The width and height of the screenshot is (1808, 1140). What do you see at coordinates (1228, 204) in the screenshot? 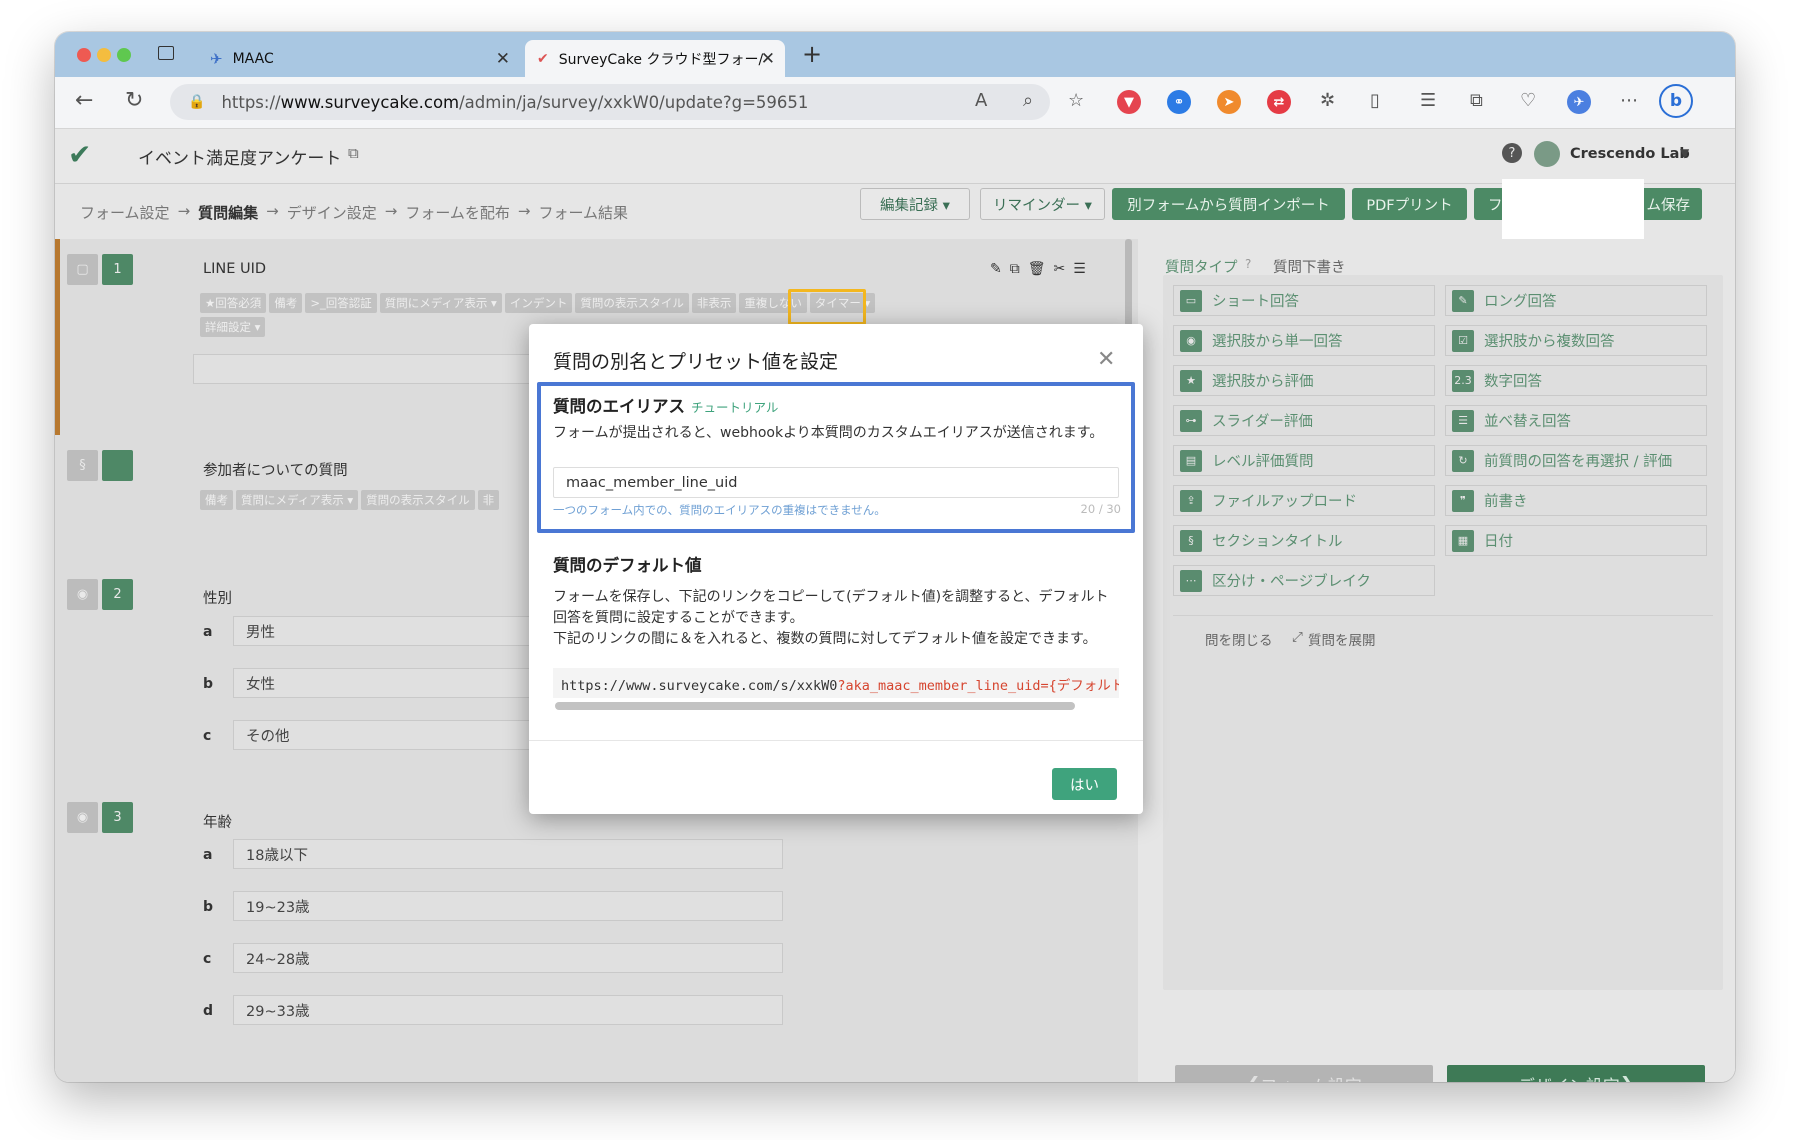
I see `import-questions-button: 別フォームから質問インポート` at bounding box center [1228, 204].